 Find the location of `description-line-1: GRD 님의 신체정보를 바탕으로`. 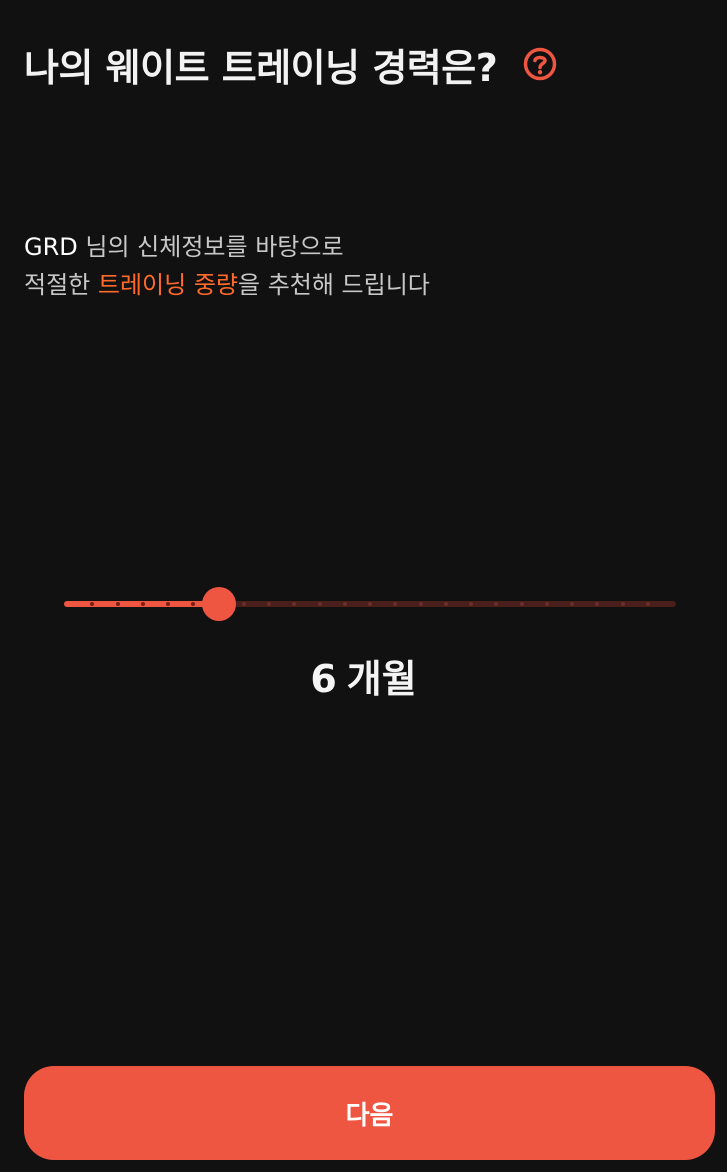

description-line-1: GRD 님의 신체정보를 바탕으로 is located at coordinates (227, 247).